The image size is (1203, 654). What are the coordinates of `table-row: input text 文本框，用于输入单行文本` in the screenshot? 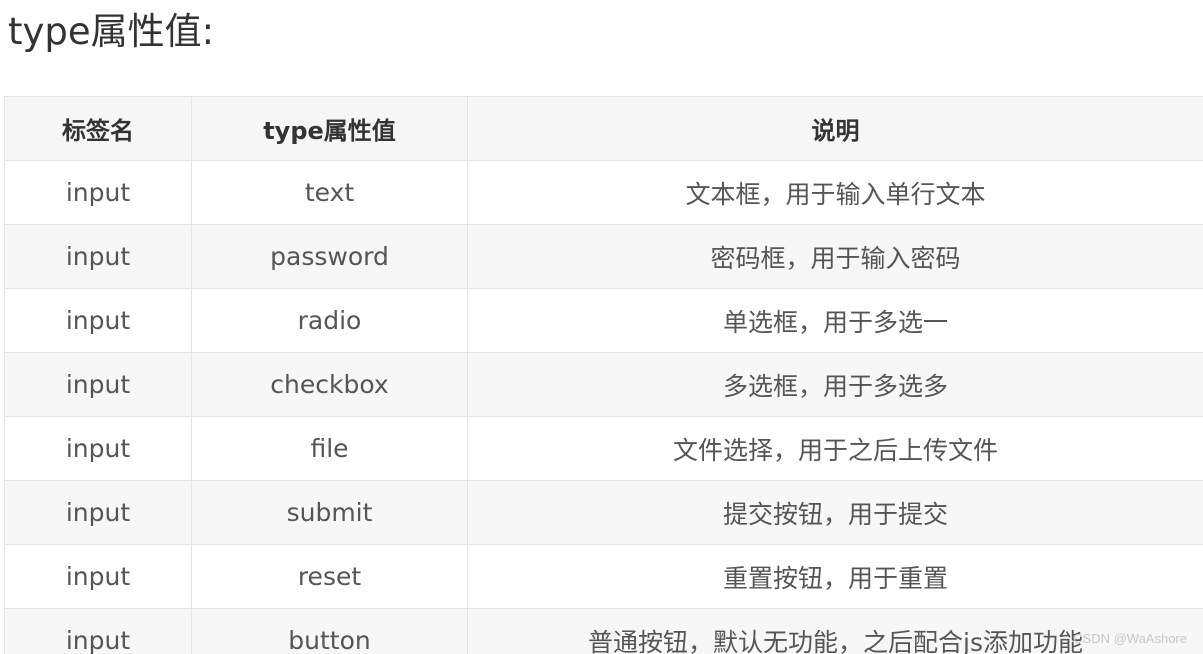 It's located at (603, 192).